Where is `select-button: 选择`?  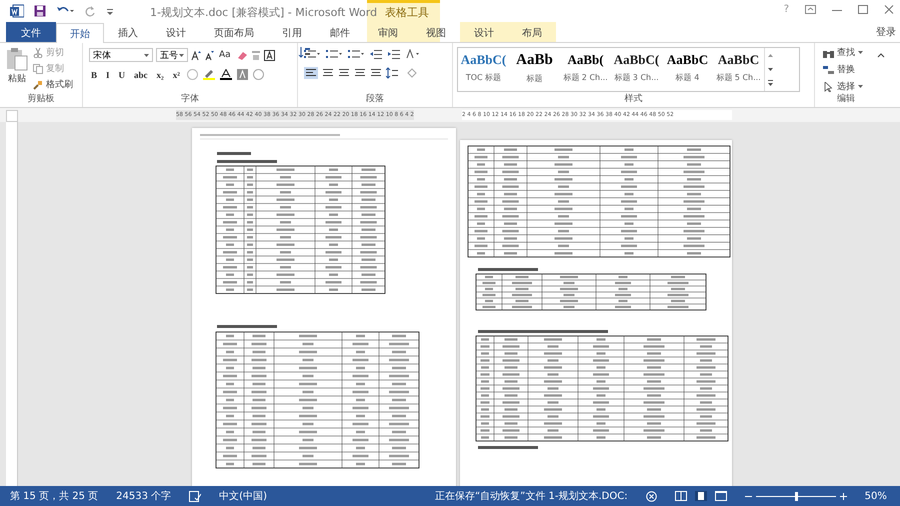 select-button: 选择 is located at coordinates (846, 86).